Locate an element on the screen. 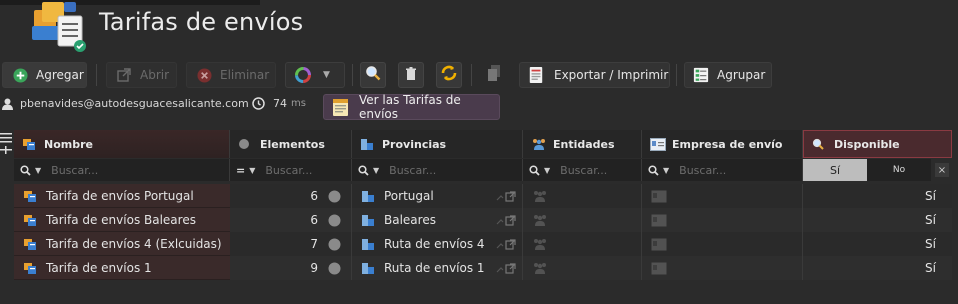  table-row: Tarifa de envíos Portugal 6 Portugal Sí is located at coordinates (483, 196).